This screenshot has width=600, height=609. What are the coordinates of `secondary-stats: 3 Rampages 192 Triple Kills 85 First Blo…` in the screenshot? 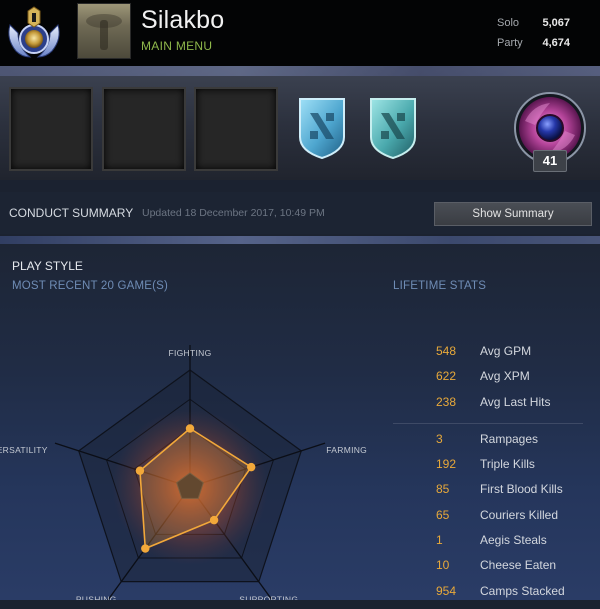 It's located at (493, 520).